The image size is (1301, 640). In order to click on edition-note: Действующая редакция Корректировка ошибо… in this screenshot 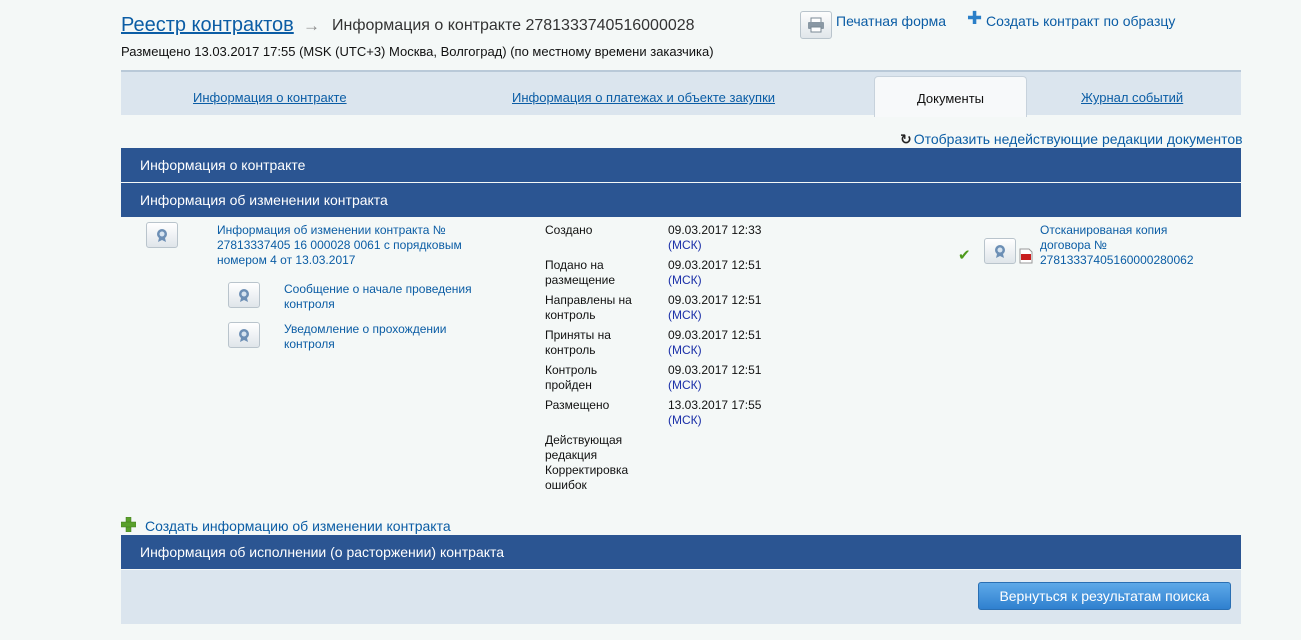, I will do `click(587, 462)`.